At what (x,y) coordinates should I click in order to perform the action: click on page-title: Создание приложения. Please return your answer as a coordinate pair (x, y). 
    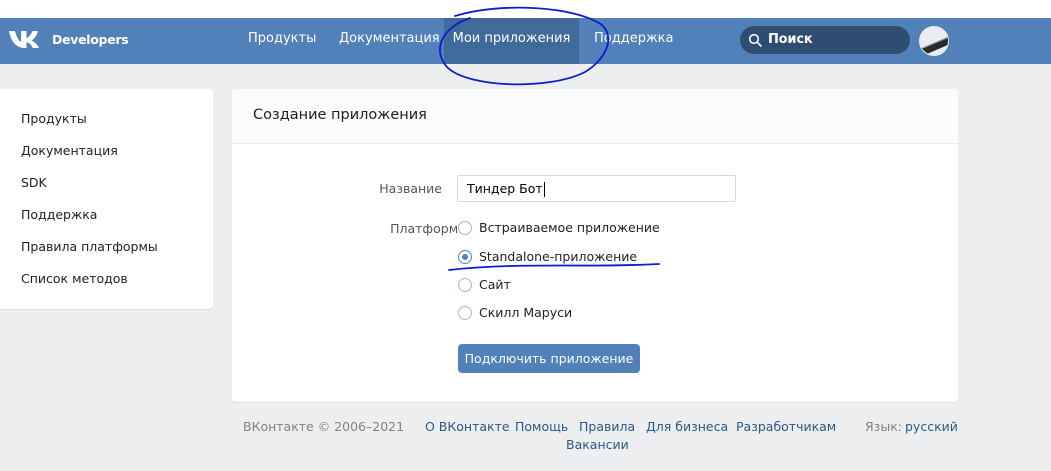
    Looking at the image, I should click on (340, 115).